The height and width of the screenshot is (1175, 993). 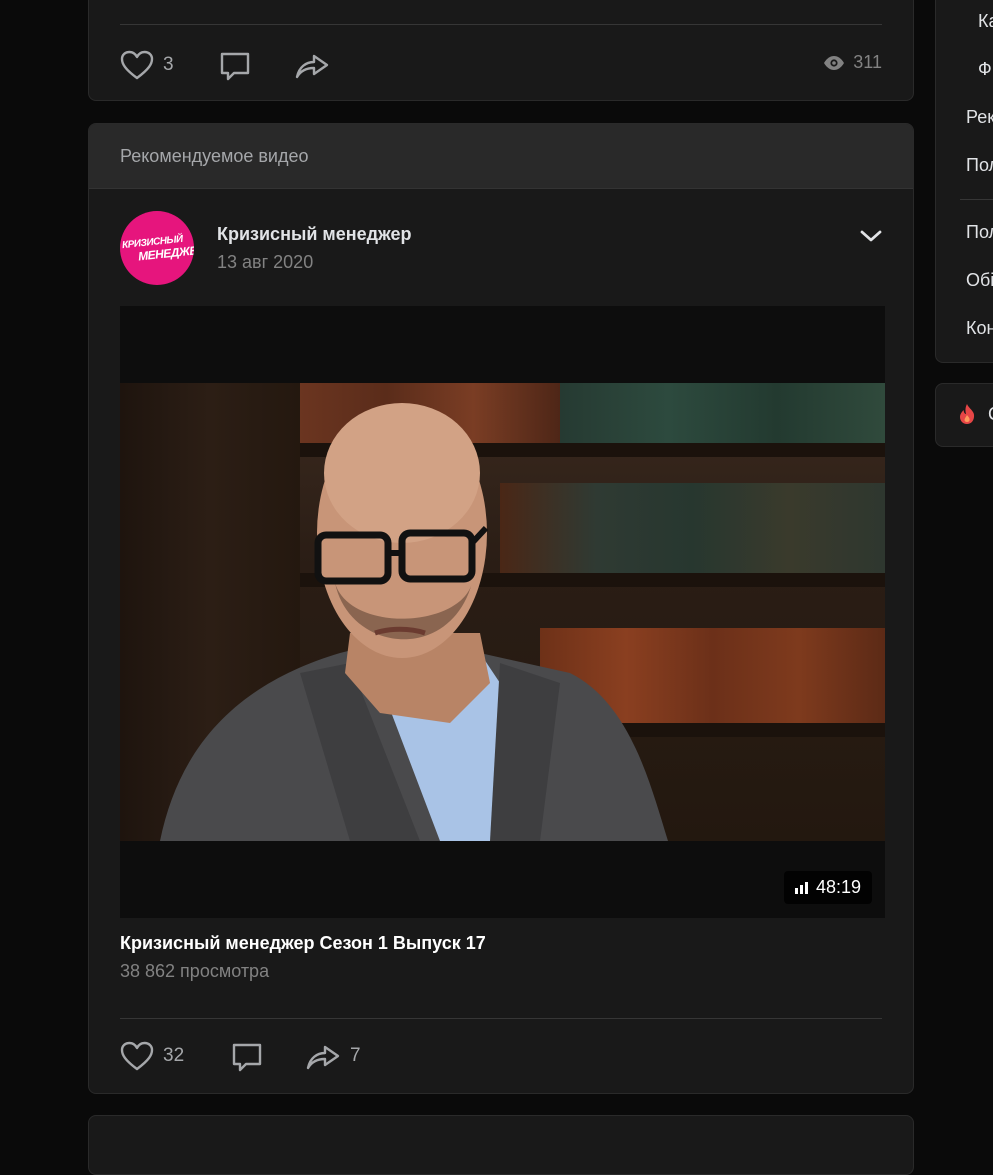 What do you see at coordinates (964, 181) in the screenshot?
I see `sidebar-menu: Ка Ф Рек Пол Пол Обі Кон` at bounding box center [964, 181].